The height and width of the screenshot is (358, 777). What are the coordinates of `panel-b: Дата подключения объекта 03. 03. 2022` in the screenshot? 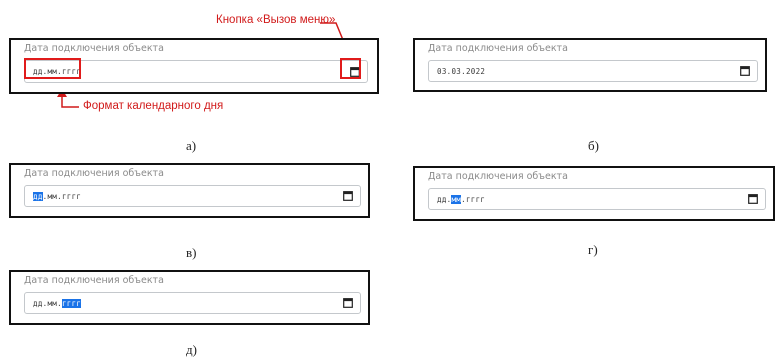 It's located at (590, 65).